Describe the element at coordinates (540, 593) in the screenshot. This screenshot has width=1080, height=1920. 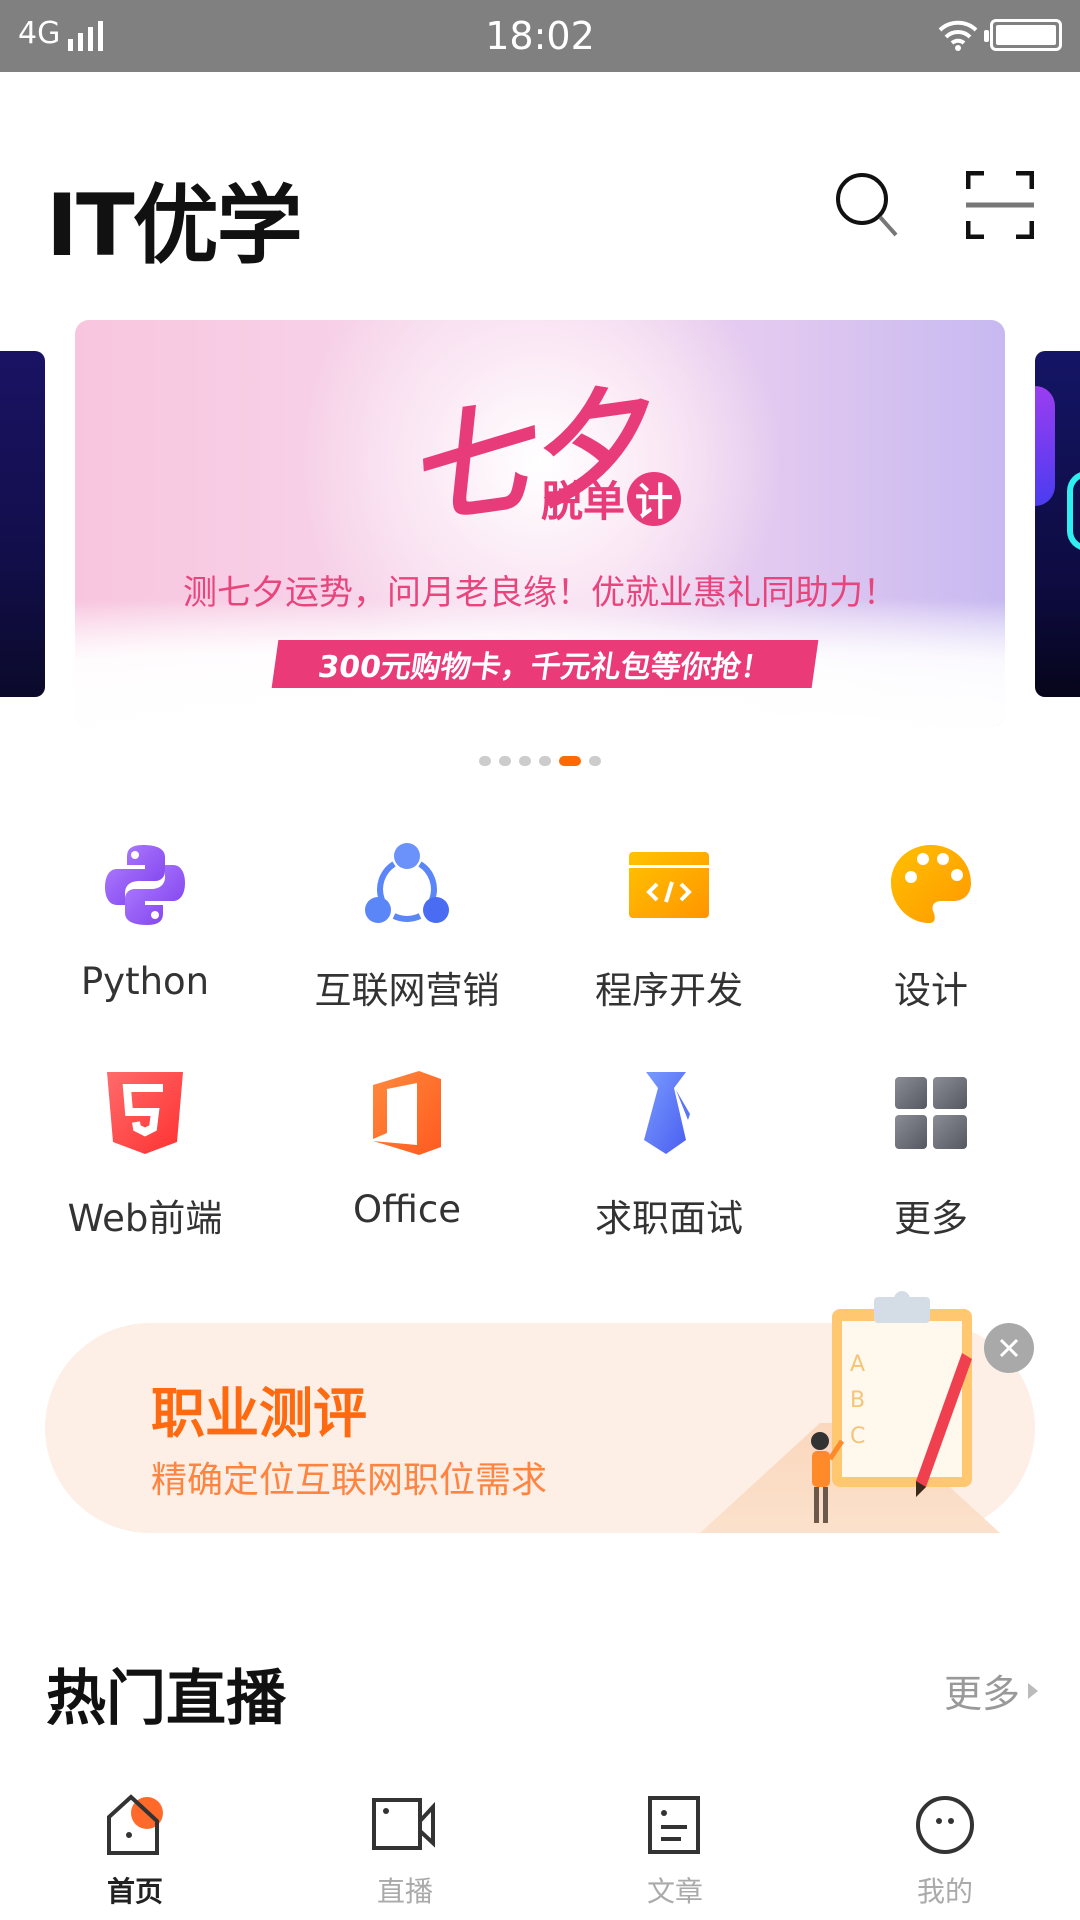
I see `banner-tagline: 测七夕运势，问月老良缘！优就业惠礼同助力！` at that location.